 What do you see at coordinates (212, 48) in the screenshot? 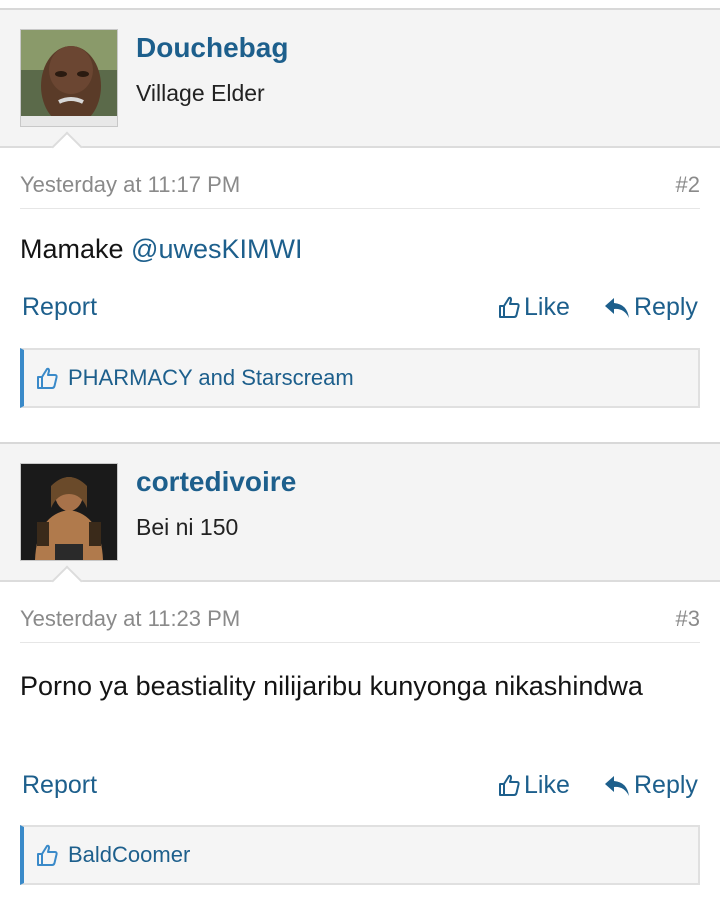
I see `username: Douchebag` at bounding box center [212, 48].